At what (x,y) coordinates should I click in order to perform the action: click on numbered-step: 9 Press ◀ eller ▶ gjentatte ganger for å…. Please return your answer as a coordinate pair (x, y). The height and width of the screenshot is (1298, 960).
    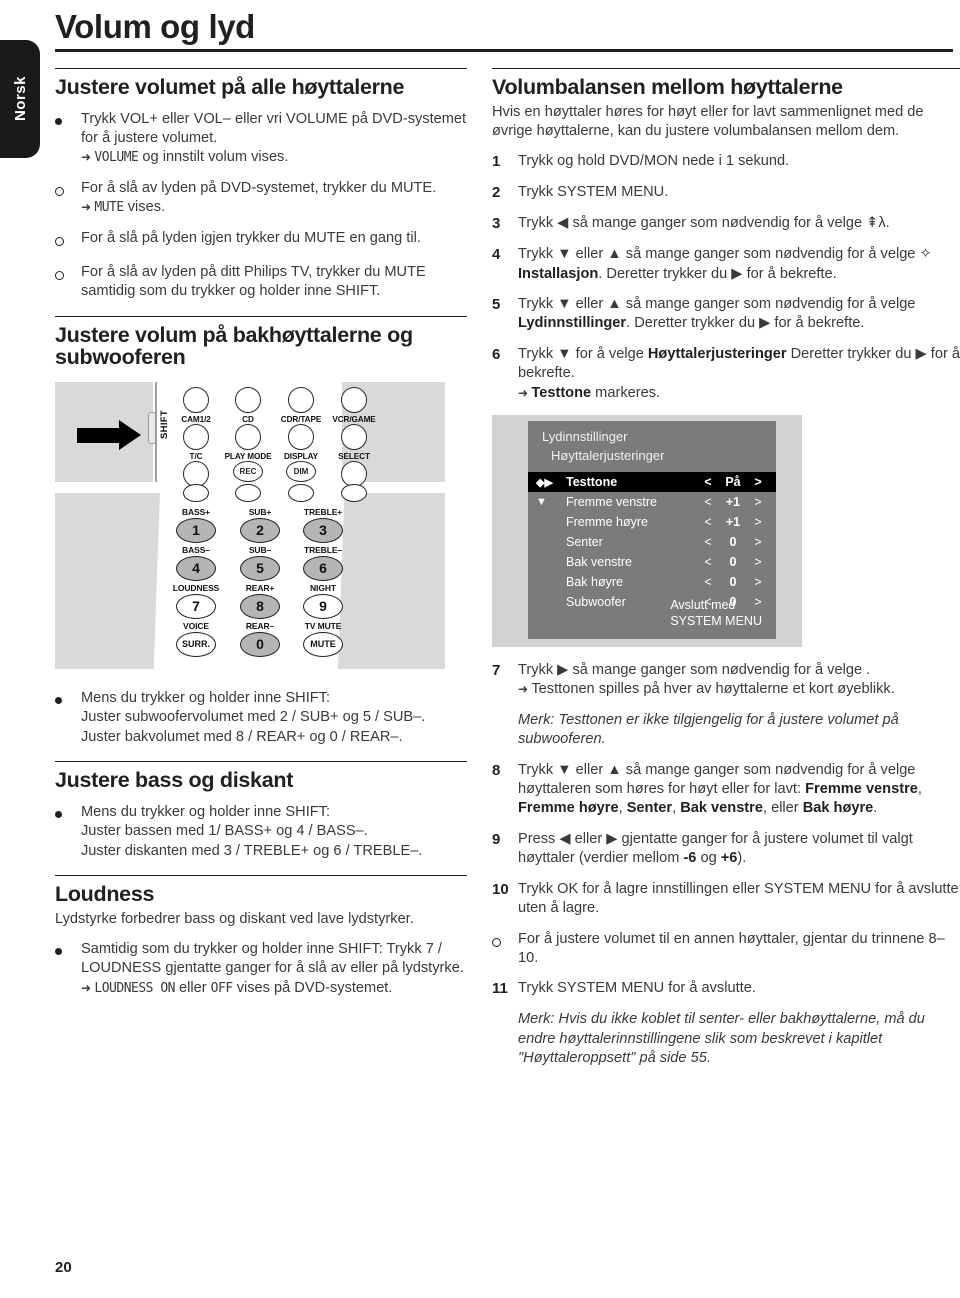
    Looking at the image, I should click on (726, 849).